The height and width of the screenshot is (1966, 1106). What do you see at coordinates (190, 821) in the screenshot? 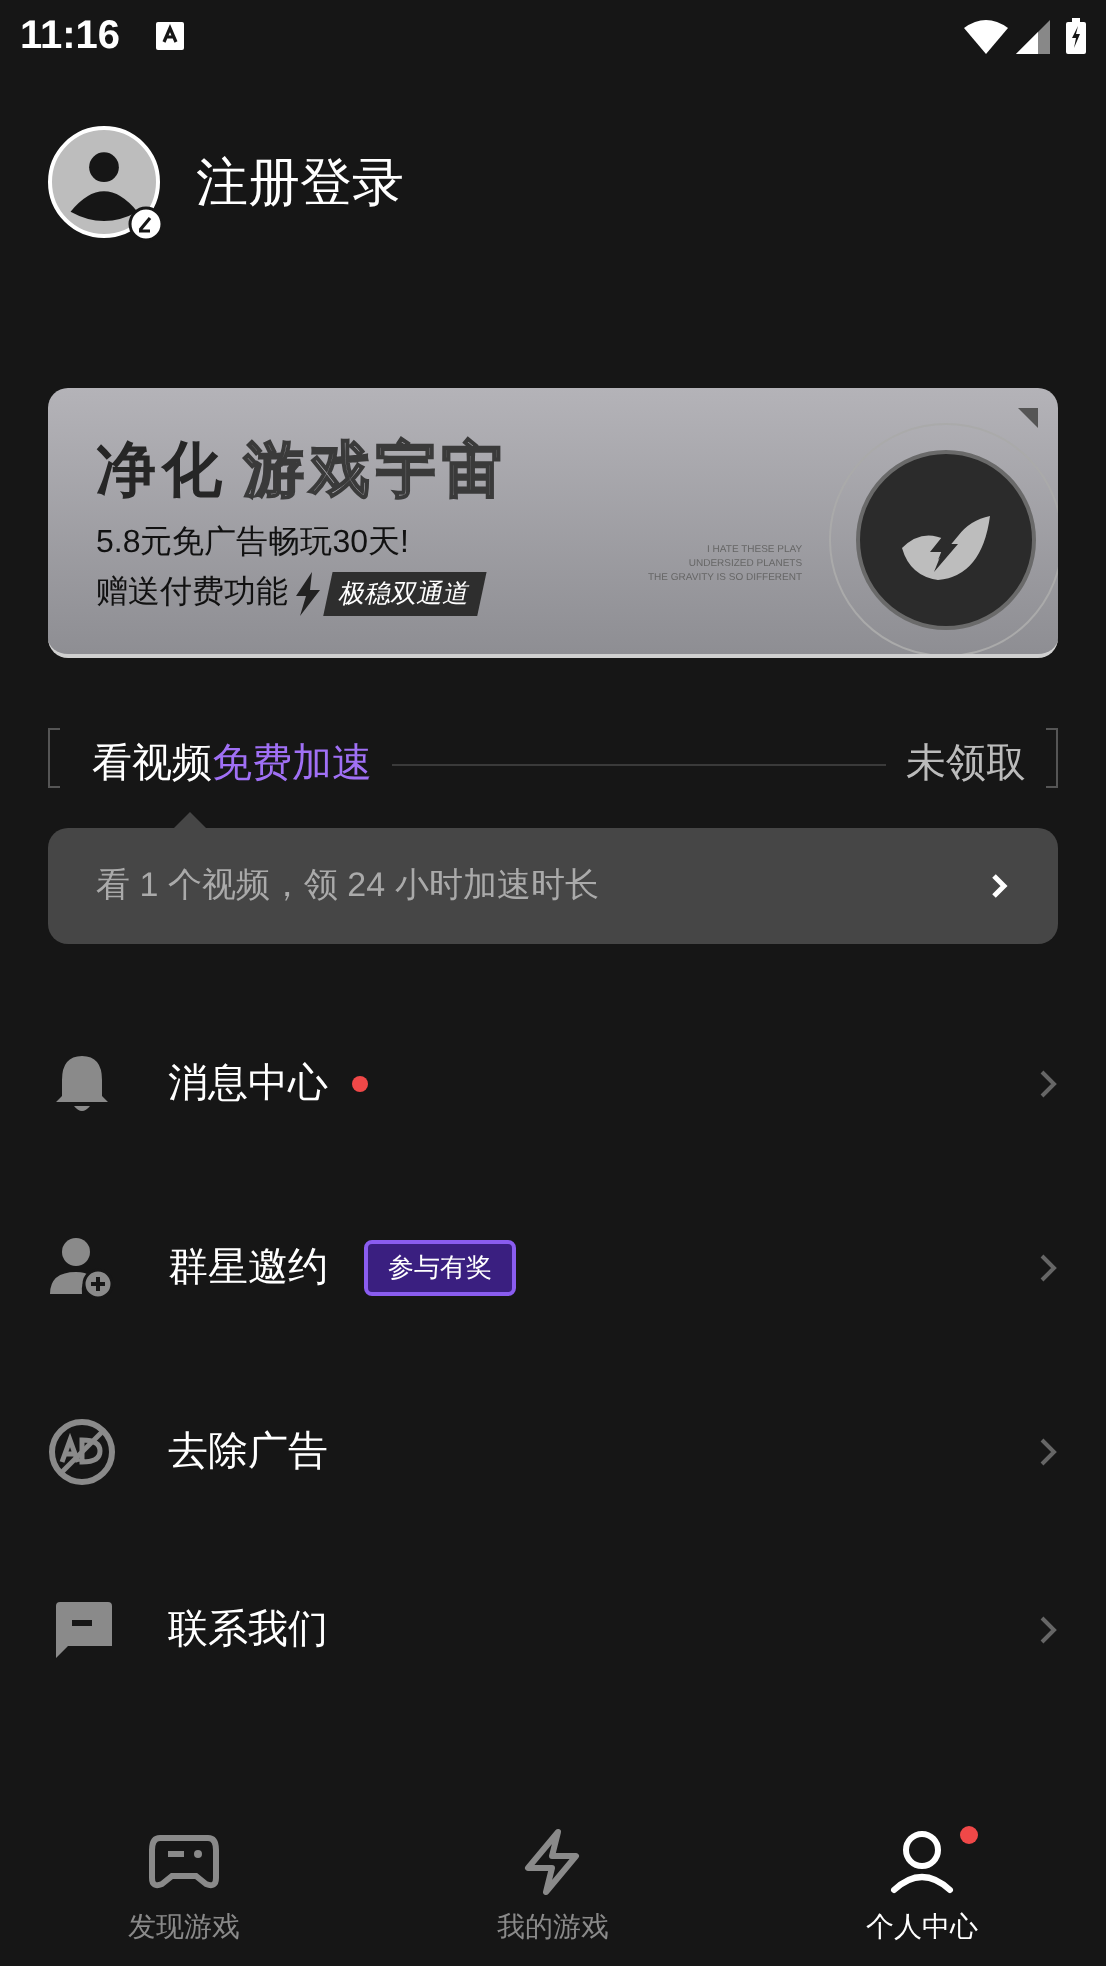
I see `card-pointer` at bounding box center [190, 821].